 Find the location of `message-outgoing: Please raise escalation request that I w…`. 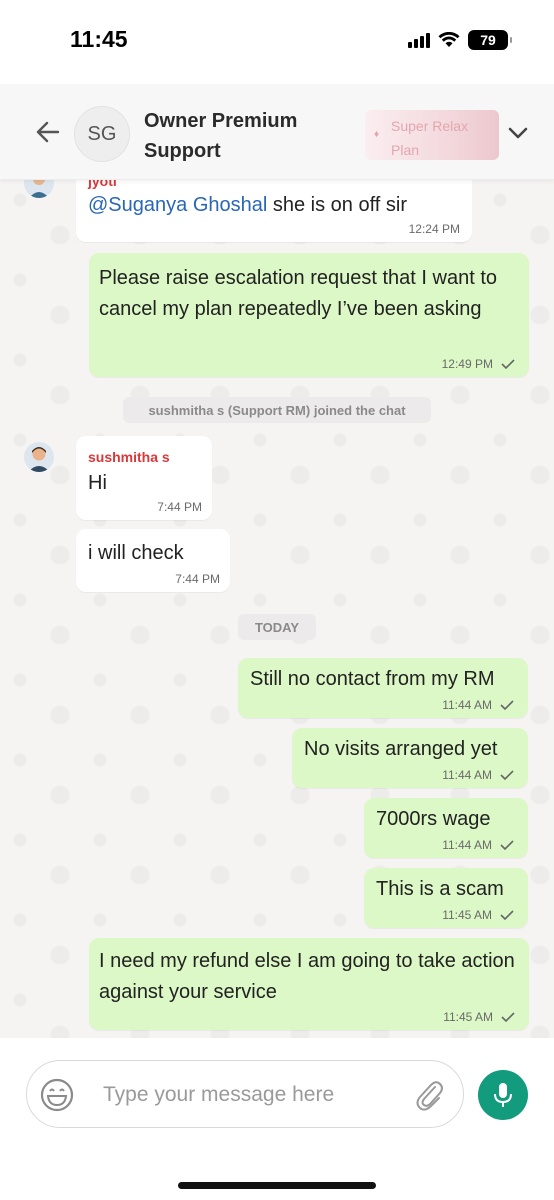

message-outgoing: Please raise escalation request that I w… is located at coordinates (309, 315).